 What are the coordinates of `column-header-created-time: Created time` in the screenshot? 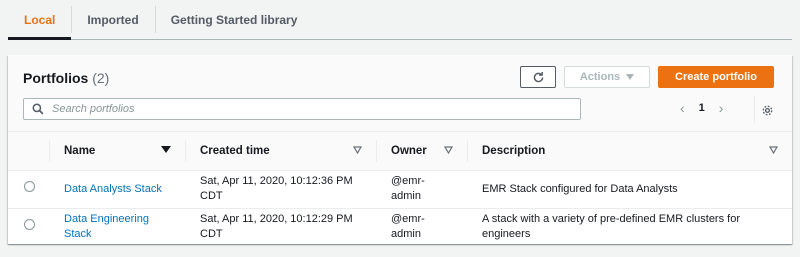 It's located at (280, 151).